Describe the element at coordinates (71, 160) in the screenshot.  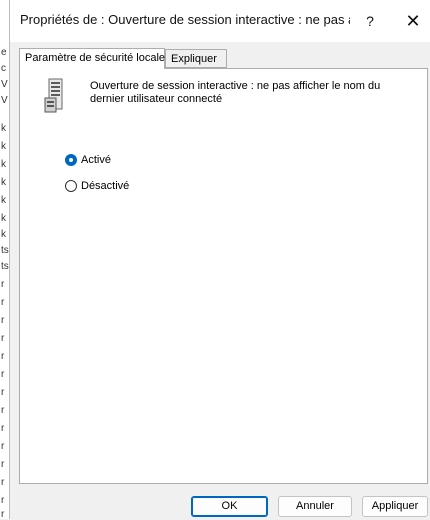
I see `radio-checked-icon` at that location.